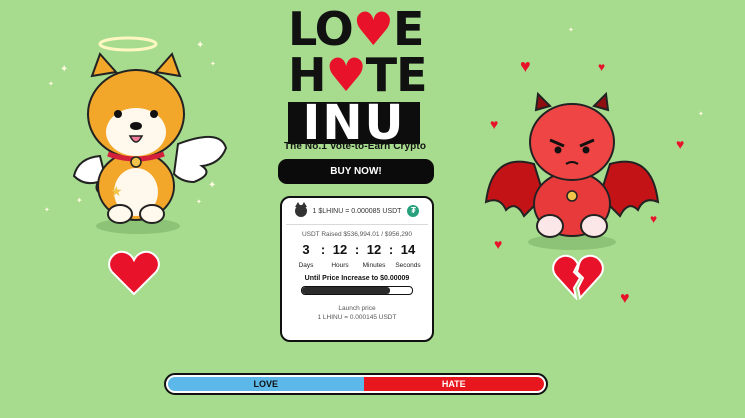 The height and width of the screenshot is (418, 745). Describe the element at coordinates (357, 224) in the screenshot. I see `divider` at that location.